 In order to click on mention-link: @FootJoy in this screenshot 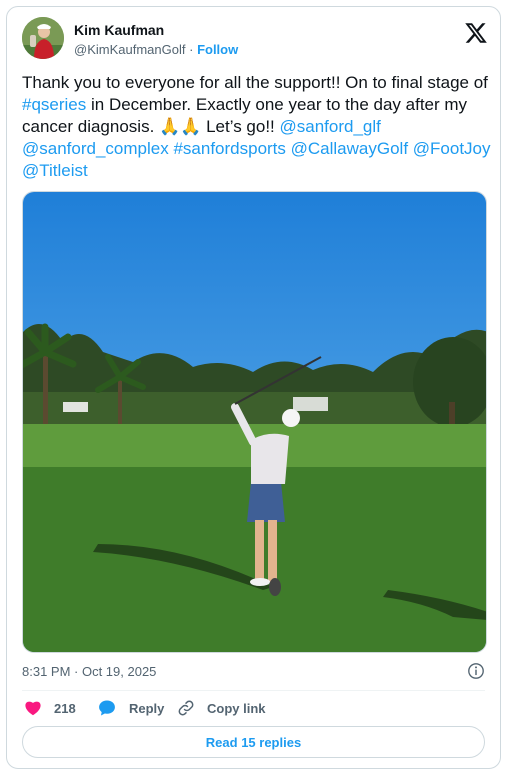, I will do `click(452, 148)`.